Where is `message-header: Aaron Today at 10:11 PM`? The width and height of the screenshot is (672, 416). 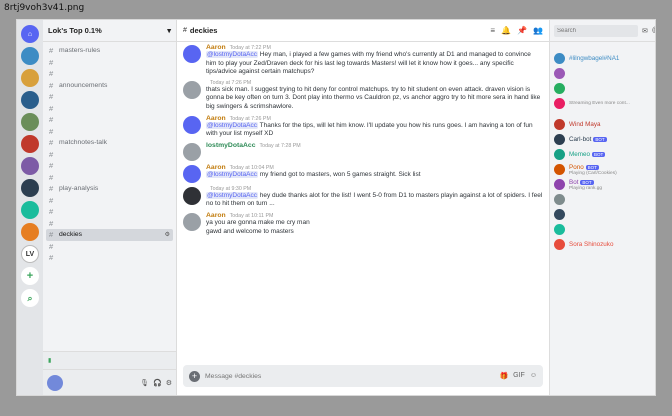
message-header: Aaron Today at 10:11 PM is located at coordinates (374, 215).